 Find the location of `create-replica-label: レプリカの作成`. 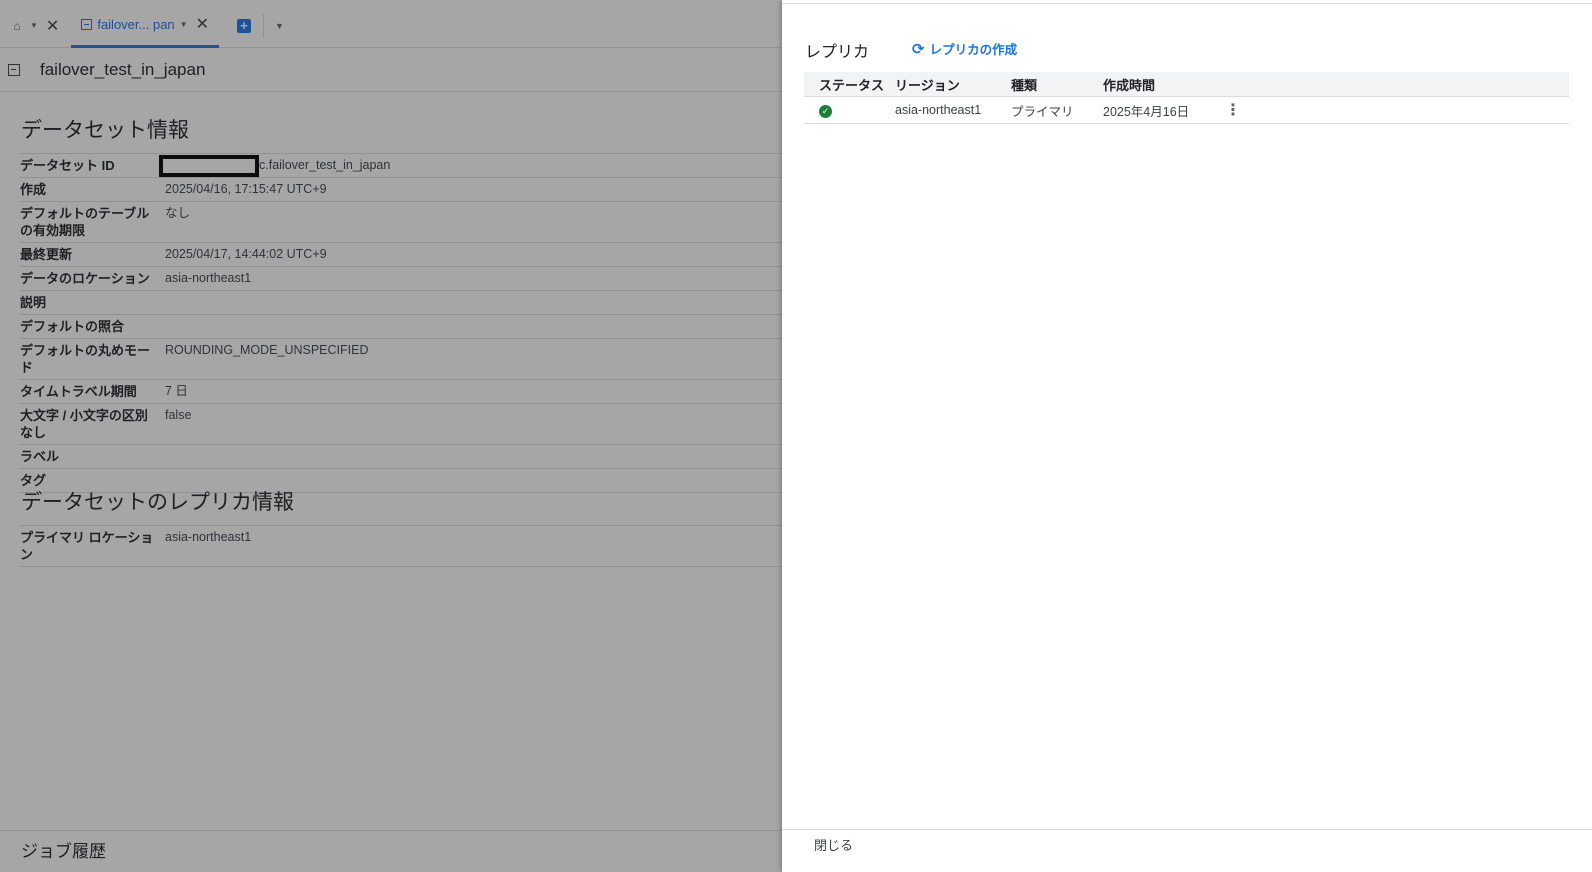

create-replica-label: レプリカの作成 is located at coordinates (974, 48).